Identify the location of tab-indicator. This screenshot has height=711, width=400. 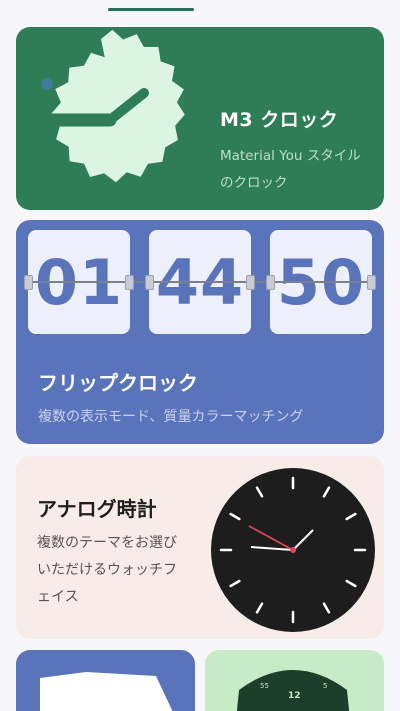
(151, 9).